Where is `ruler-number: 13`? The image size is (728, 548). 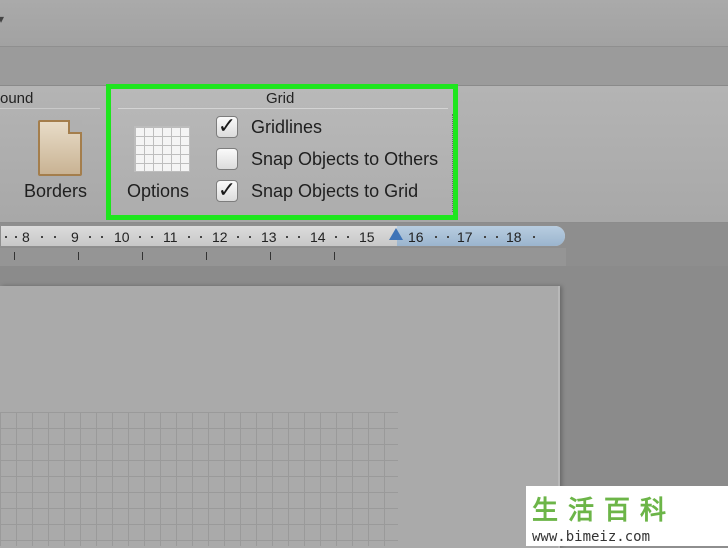 ruler-number: 13 is located at coordinates (269, 237).